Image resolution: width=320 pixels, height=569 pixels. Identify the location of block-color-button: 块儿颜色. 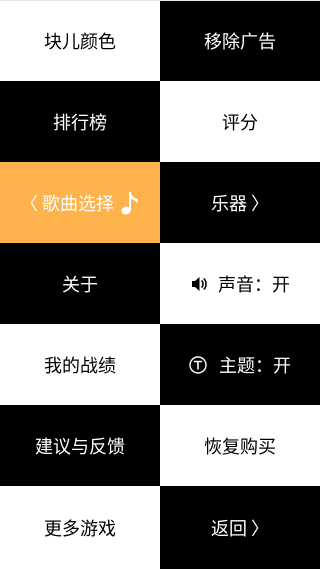
(80, 40).